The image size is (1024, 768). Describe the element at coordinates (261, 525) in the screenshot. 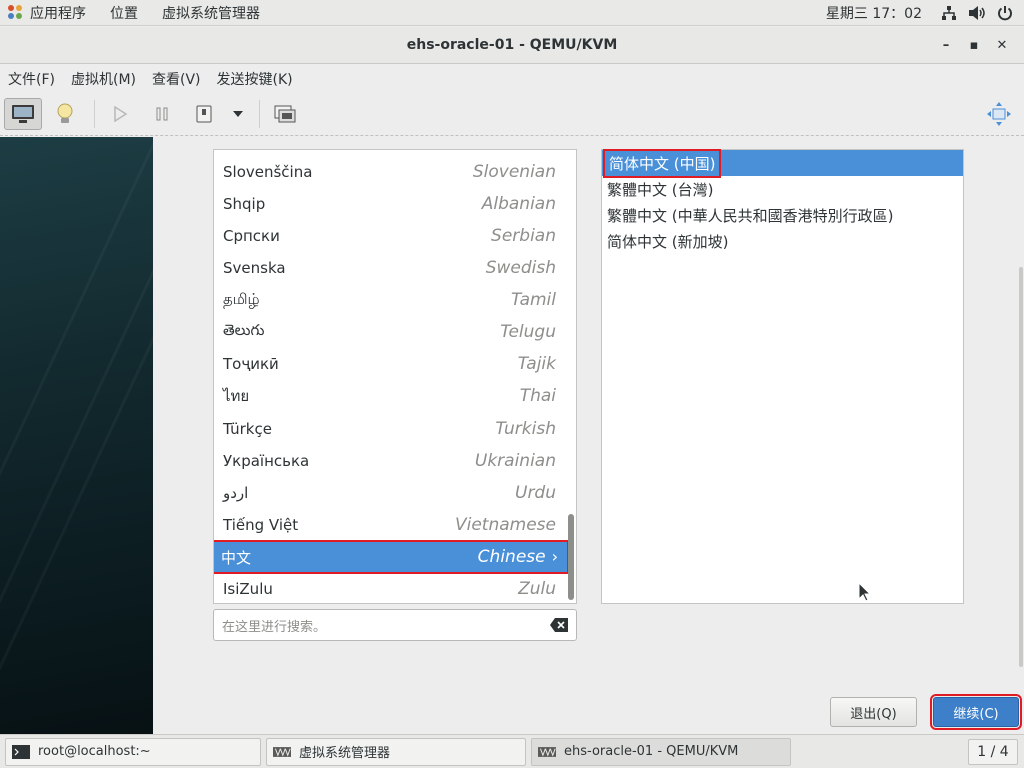

I see `language-native-name: Tiếng Việt` at that location.